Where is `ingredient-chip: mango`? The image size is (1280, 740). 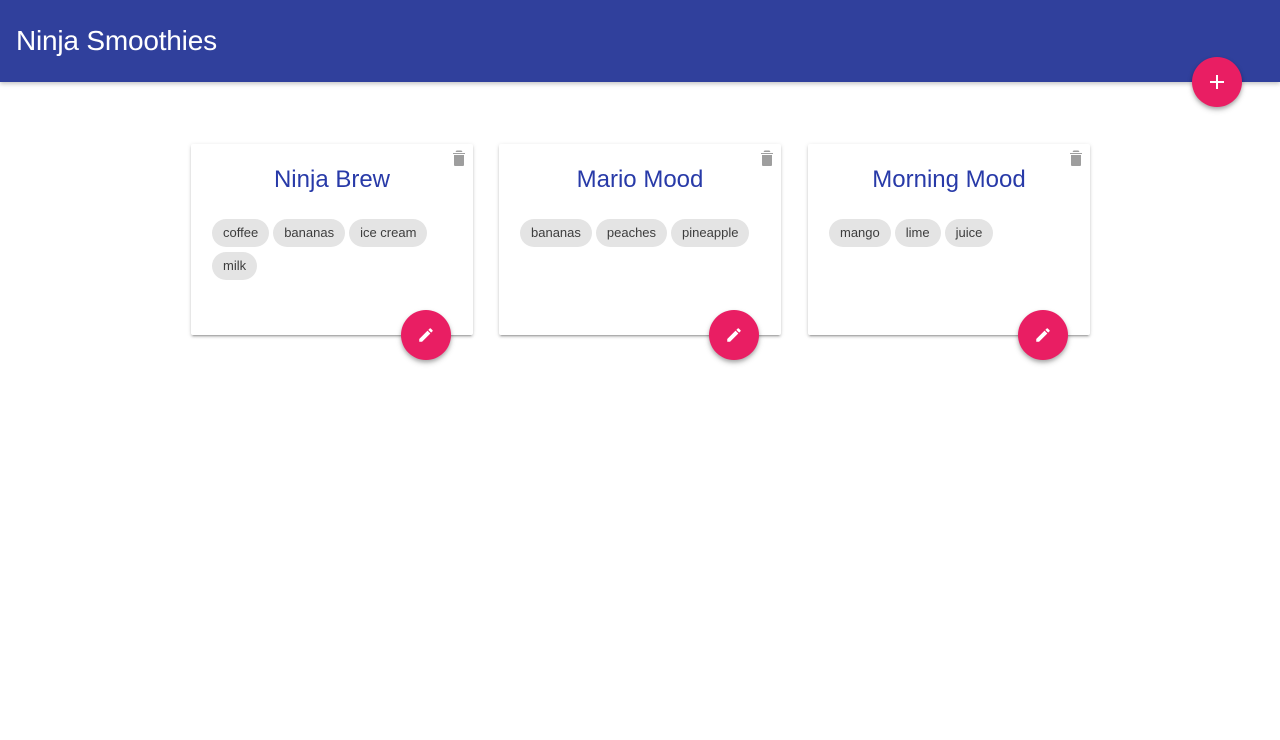 ingredient-chip: mango is located at coordinates (860, 233).